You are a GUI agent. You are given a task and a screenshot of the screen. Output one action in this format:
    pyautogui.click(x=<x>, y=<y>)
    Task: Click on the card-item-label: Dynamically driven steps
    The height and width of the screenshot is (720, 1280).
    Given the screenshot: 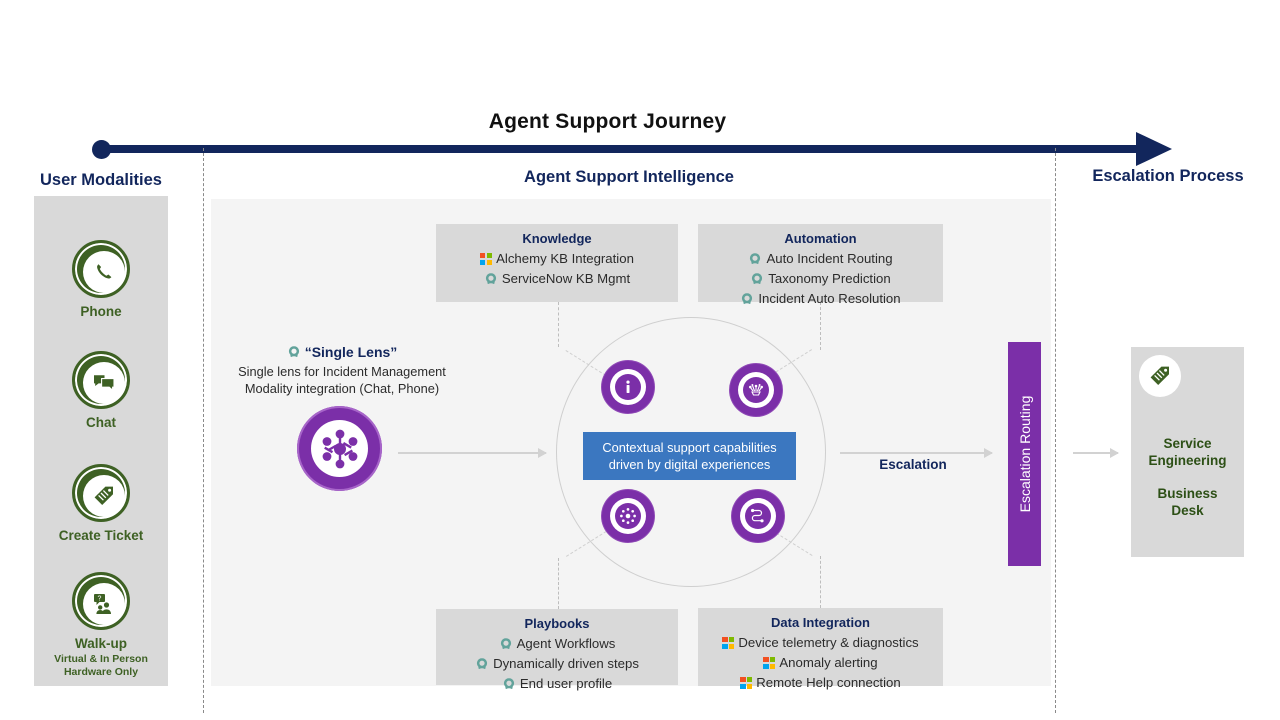 What is the action you would take?
    pyautogui.click(x=566, y=663)
    